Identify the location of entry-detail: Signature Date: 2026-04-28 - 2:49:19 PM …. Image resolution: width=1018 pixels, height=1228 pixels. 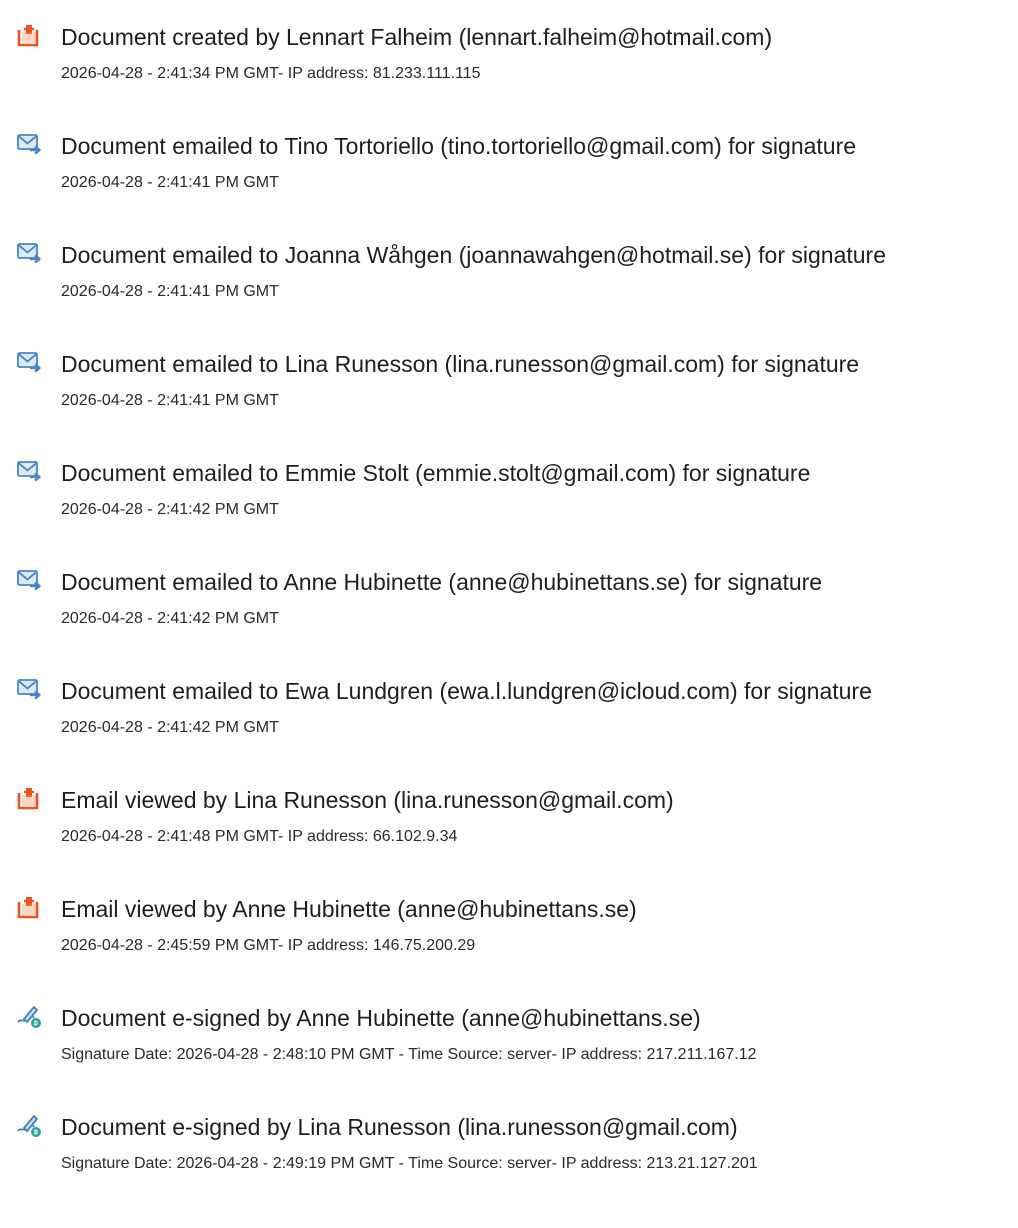
(409, 1163).